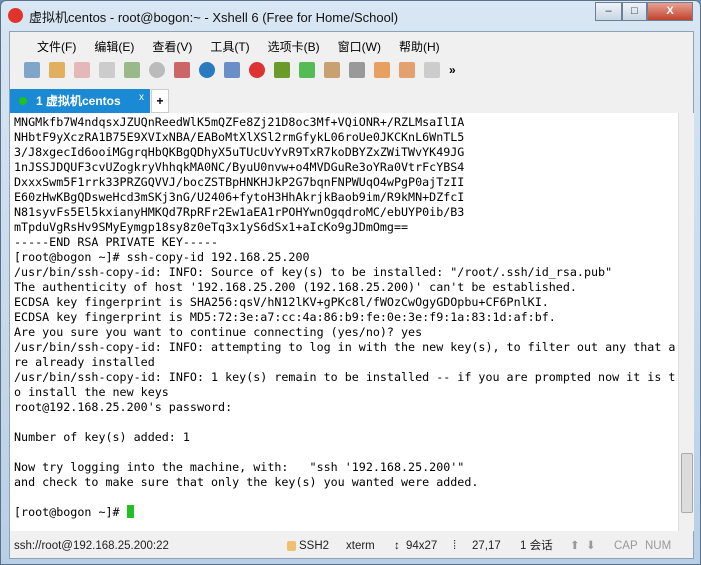 This screenshot has width=701, height=565. I want to click on menu-view: 查看(V), so click(172, 46).